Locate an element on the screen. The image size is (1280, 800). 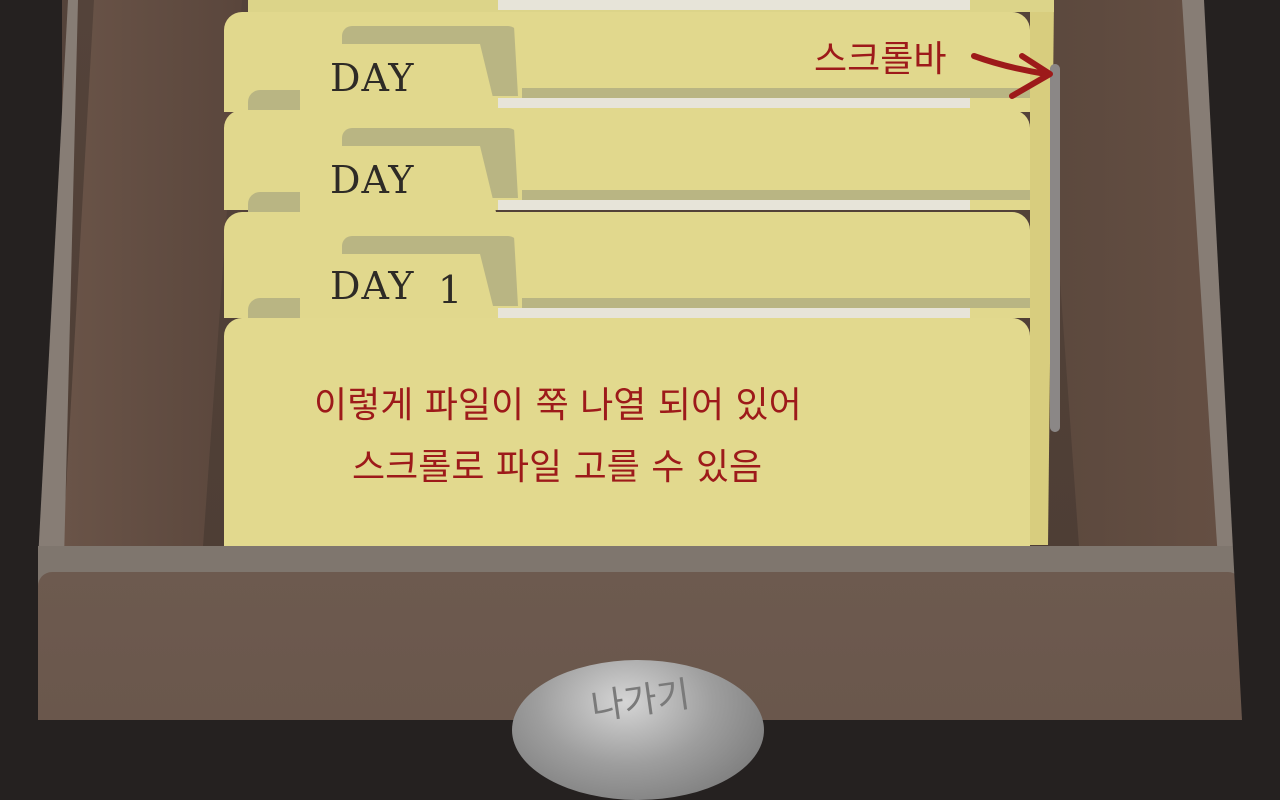
scrollbar-thumb is located at coordinates (1055, 248).